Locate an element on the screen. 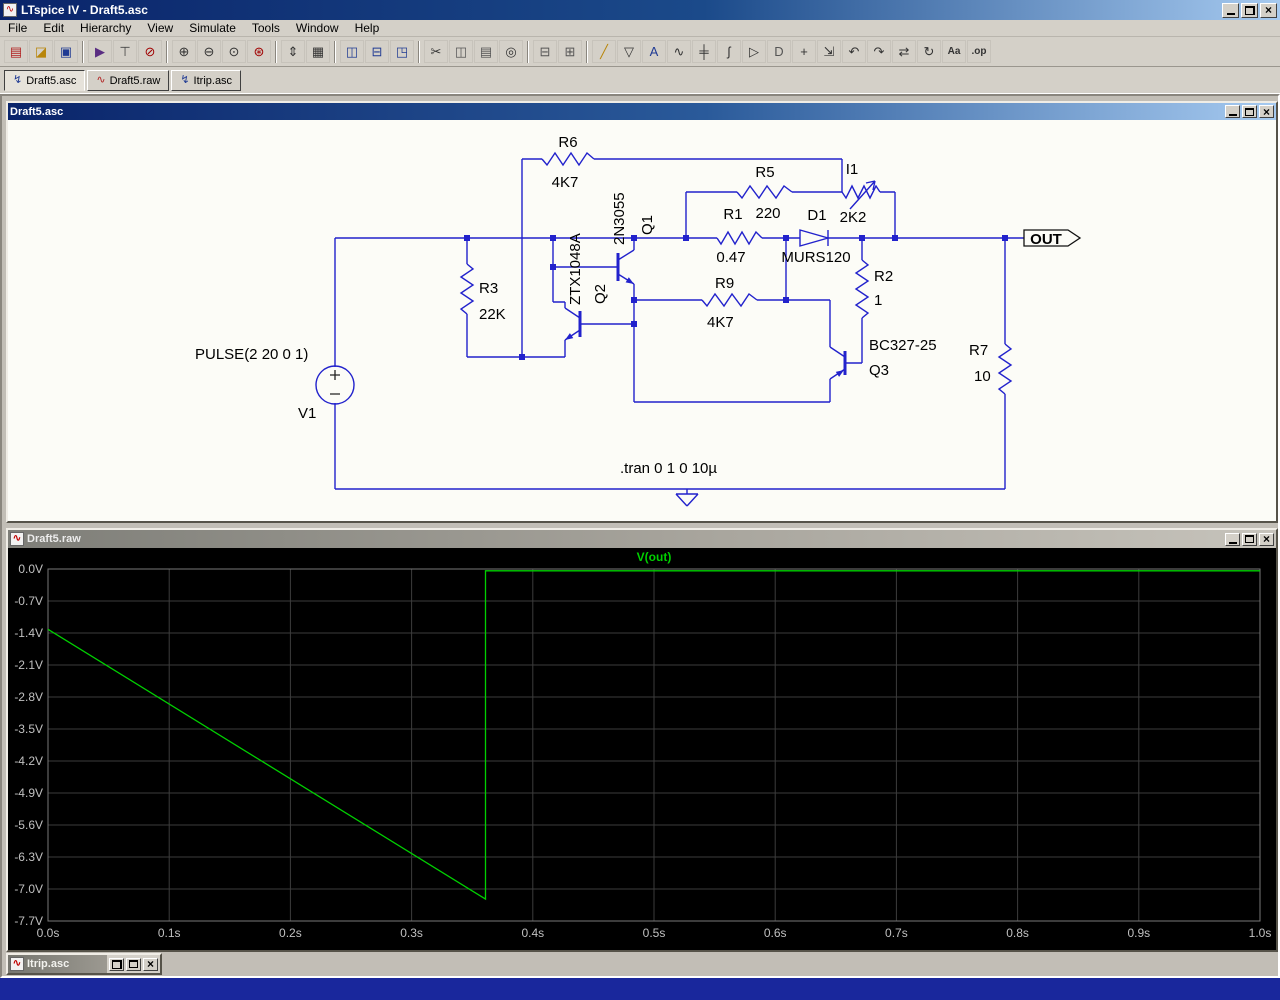 Image resolution: width=1280 pixels, height=1000 pixels. print-button: ⊟ is located at coordinates (545, 51).